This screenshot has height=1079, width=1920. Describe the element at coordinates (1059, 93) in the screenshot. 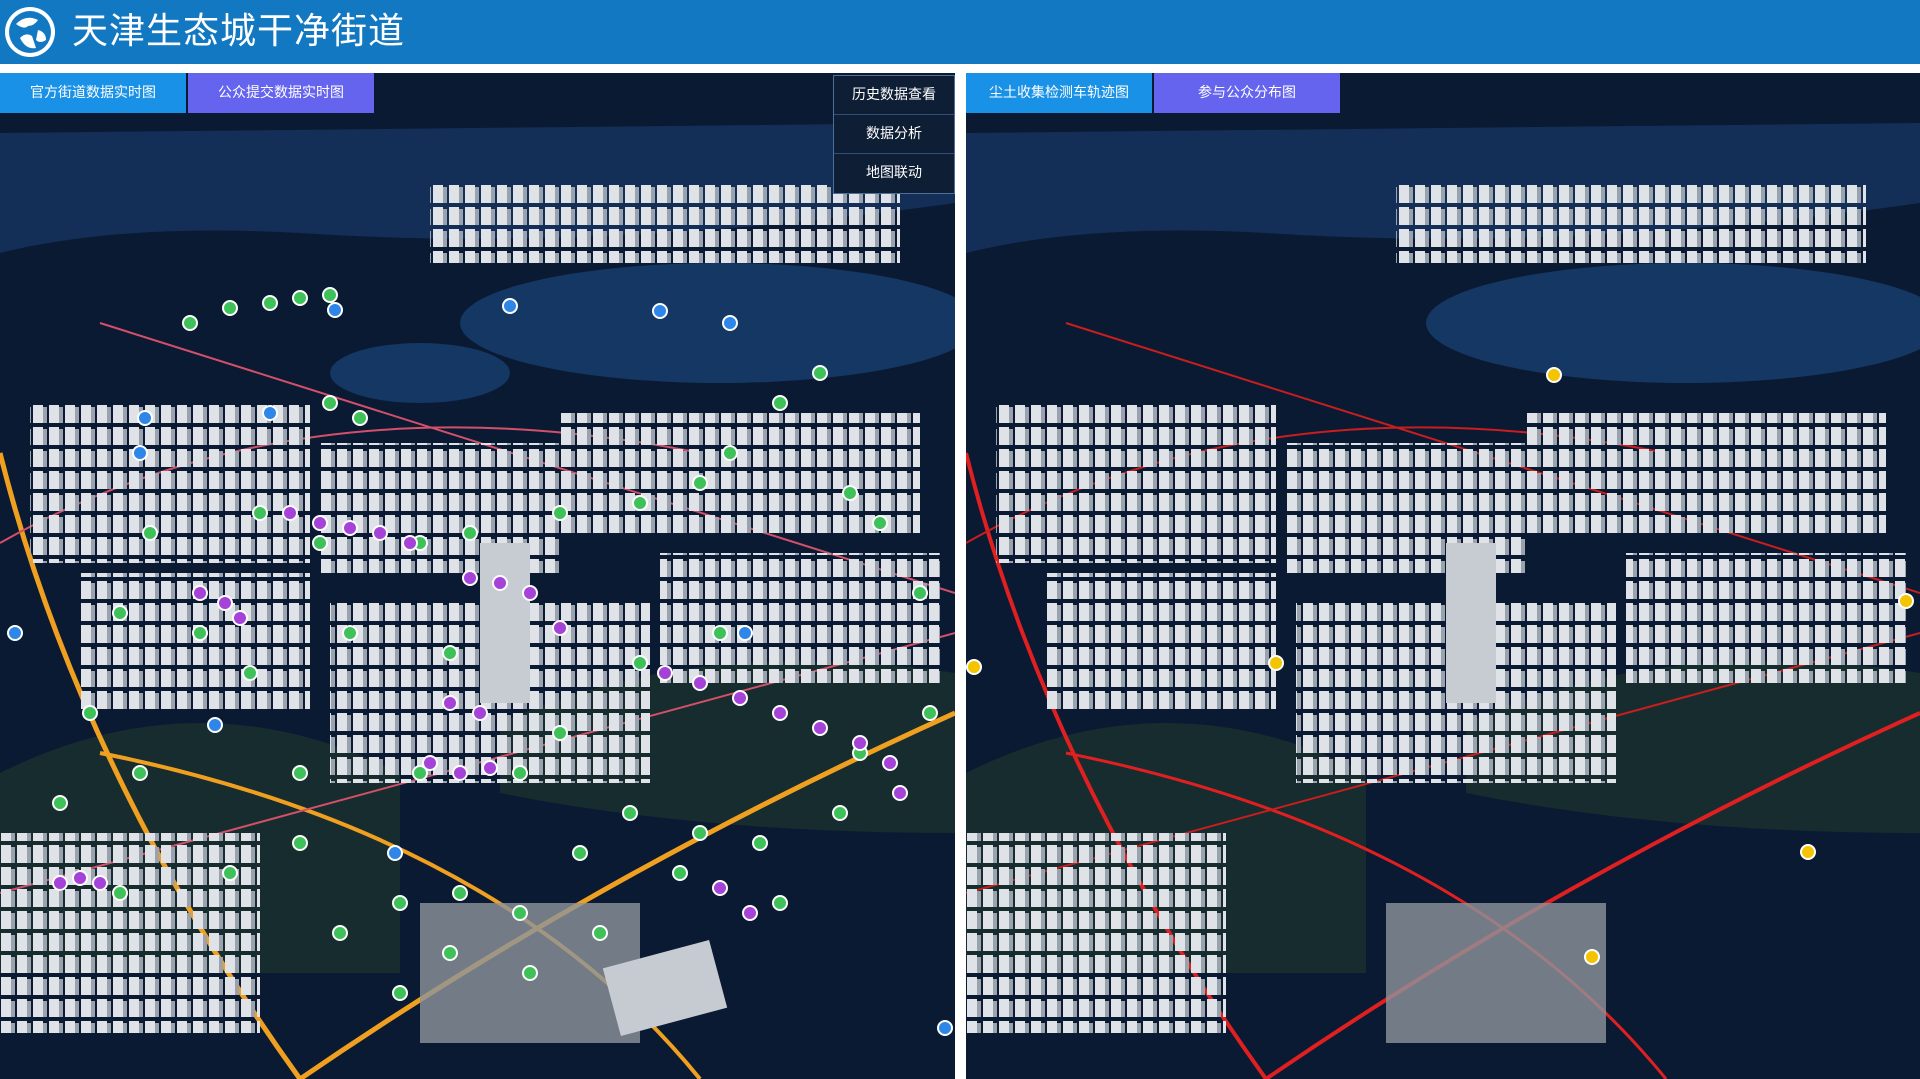

I see `tab-dust-vehicle-trajectory: 尘土收集检测车轨迹图` at that location.